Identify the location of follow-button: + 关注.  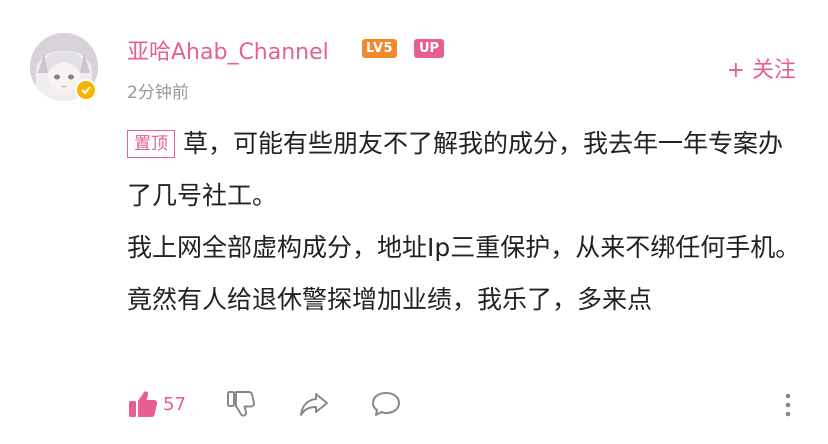
(761, 68).